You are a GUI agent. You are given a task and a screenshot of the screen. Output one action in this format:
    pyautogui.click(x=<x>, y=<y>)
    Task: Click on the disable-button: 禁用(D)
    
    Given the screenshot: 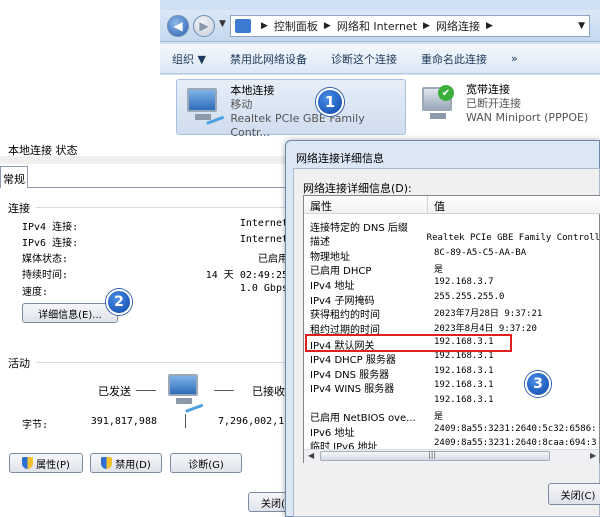 What is the action you would take?
    pyautogui.click(x=126, y=463)
    